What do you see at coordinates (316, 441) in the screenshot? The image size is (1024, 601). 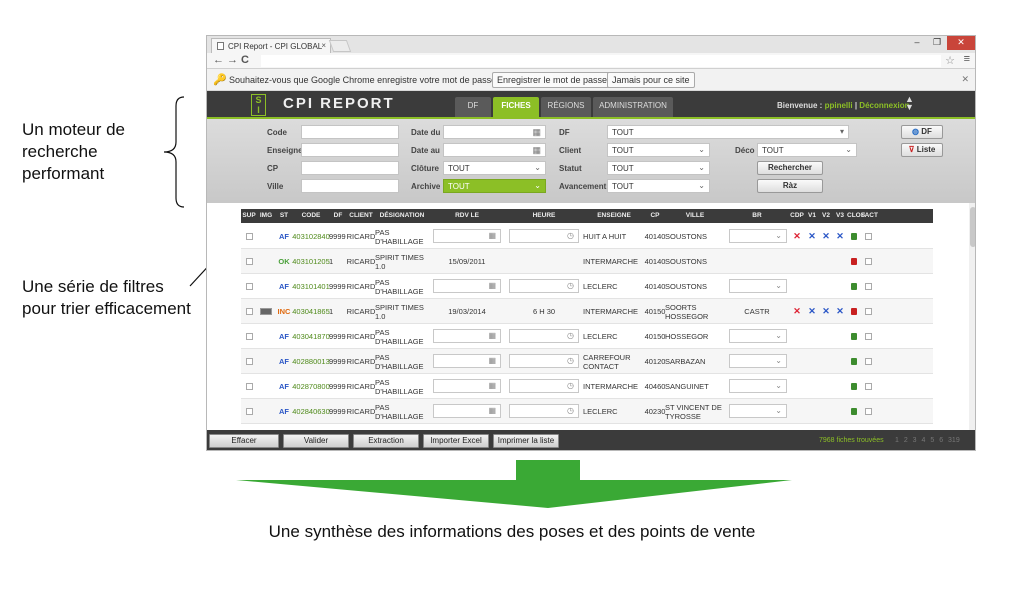 I see `valider-button: Valider` at bounding box center [316, 441].